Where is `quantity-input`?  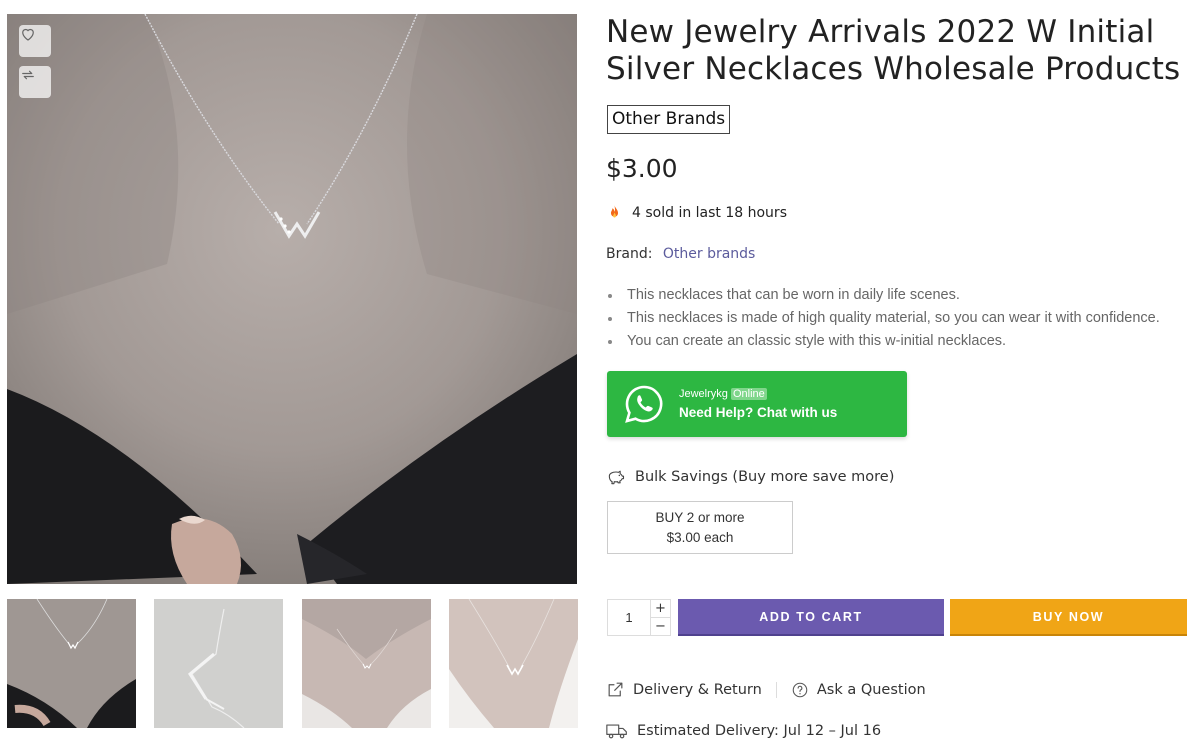 quantity-input is located at coordinates (629, 617).